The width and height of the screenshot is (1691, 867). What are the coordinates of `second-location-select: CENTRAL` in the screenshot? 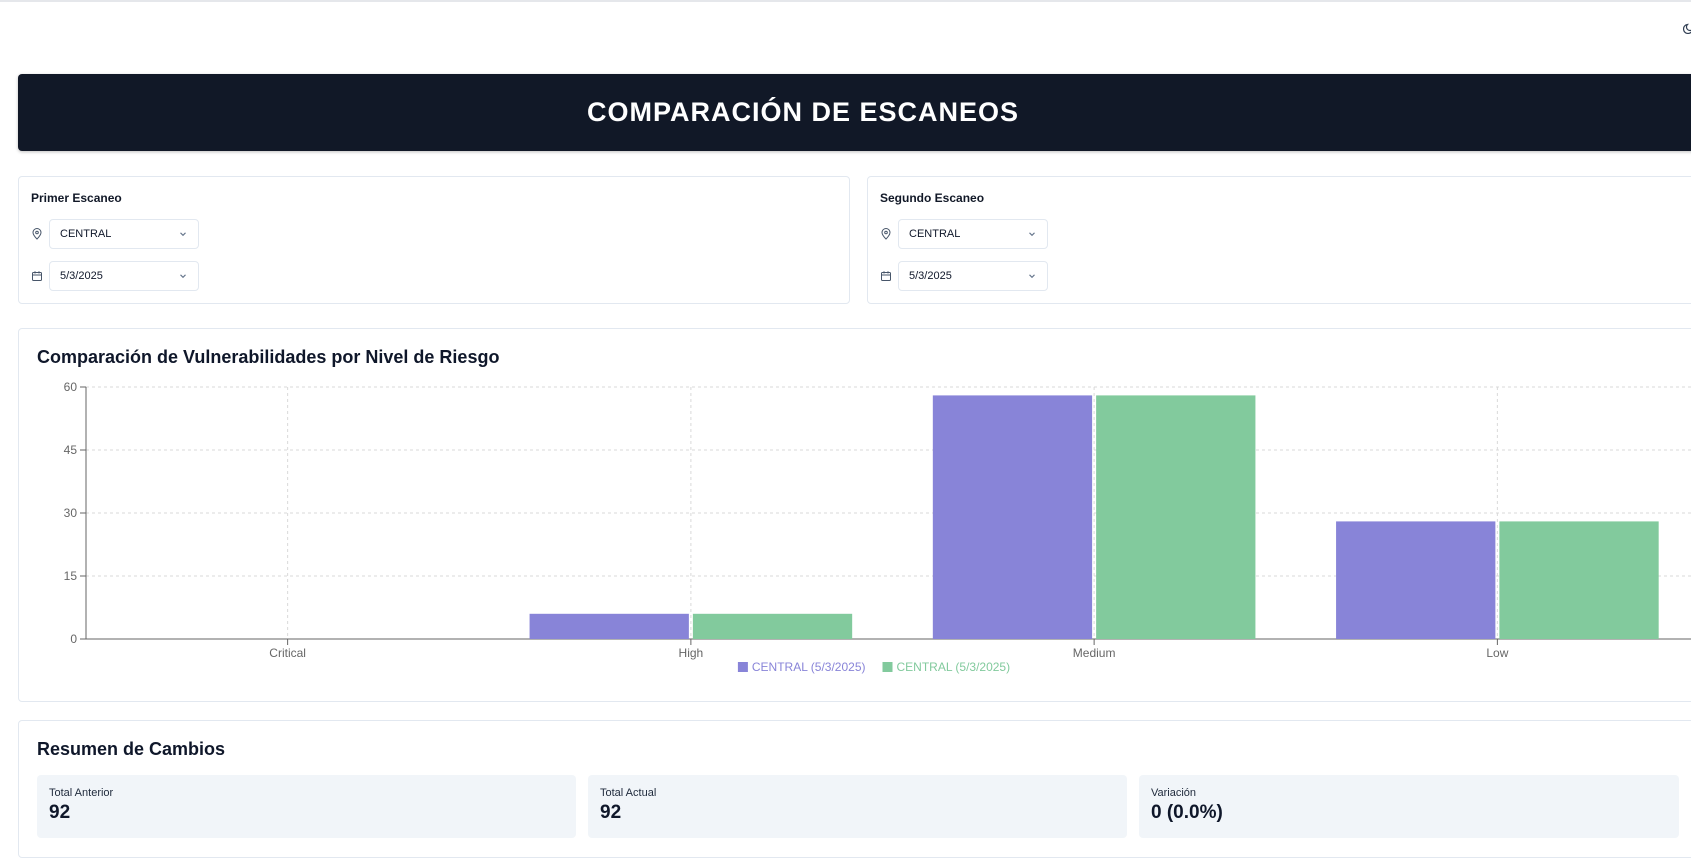 It's located at (973, 234).